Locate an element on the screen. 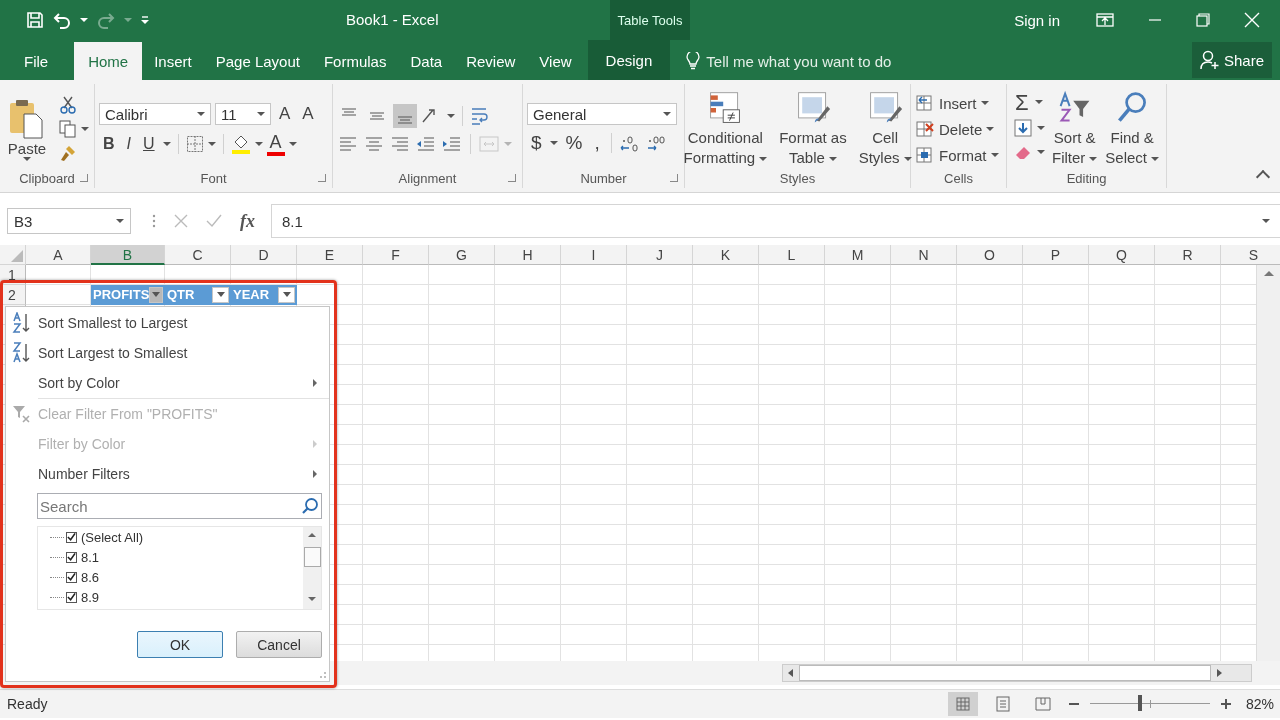  cancel-button: Cancel is located at coordinates (279, 644).